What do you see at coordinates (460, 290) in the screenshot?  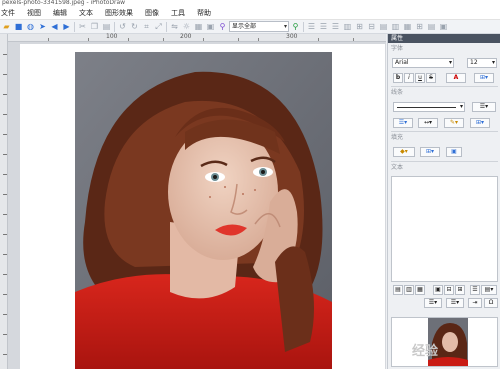 I see `text-fit-icon: ⊞` at bounding box center [460, 290].